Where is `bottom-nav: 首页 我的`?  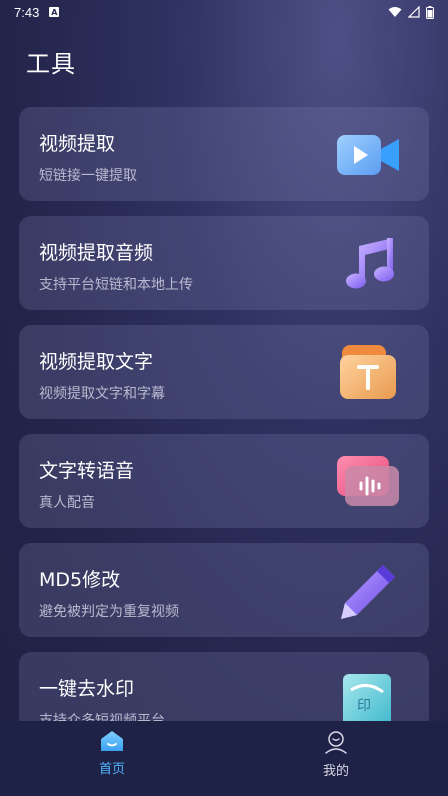
bottom-nav: 首页 我的 is located at coordinates (224, 758).